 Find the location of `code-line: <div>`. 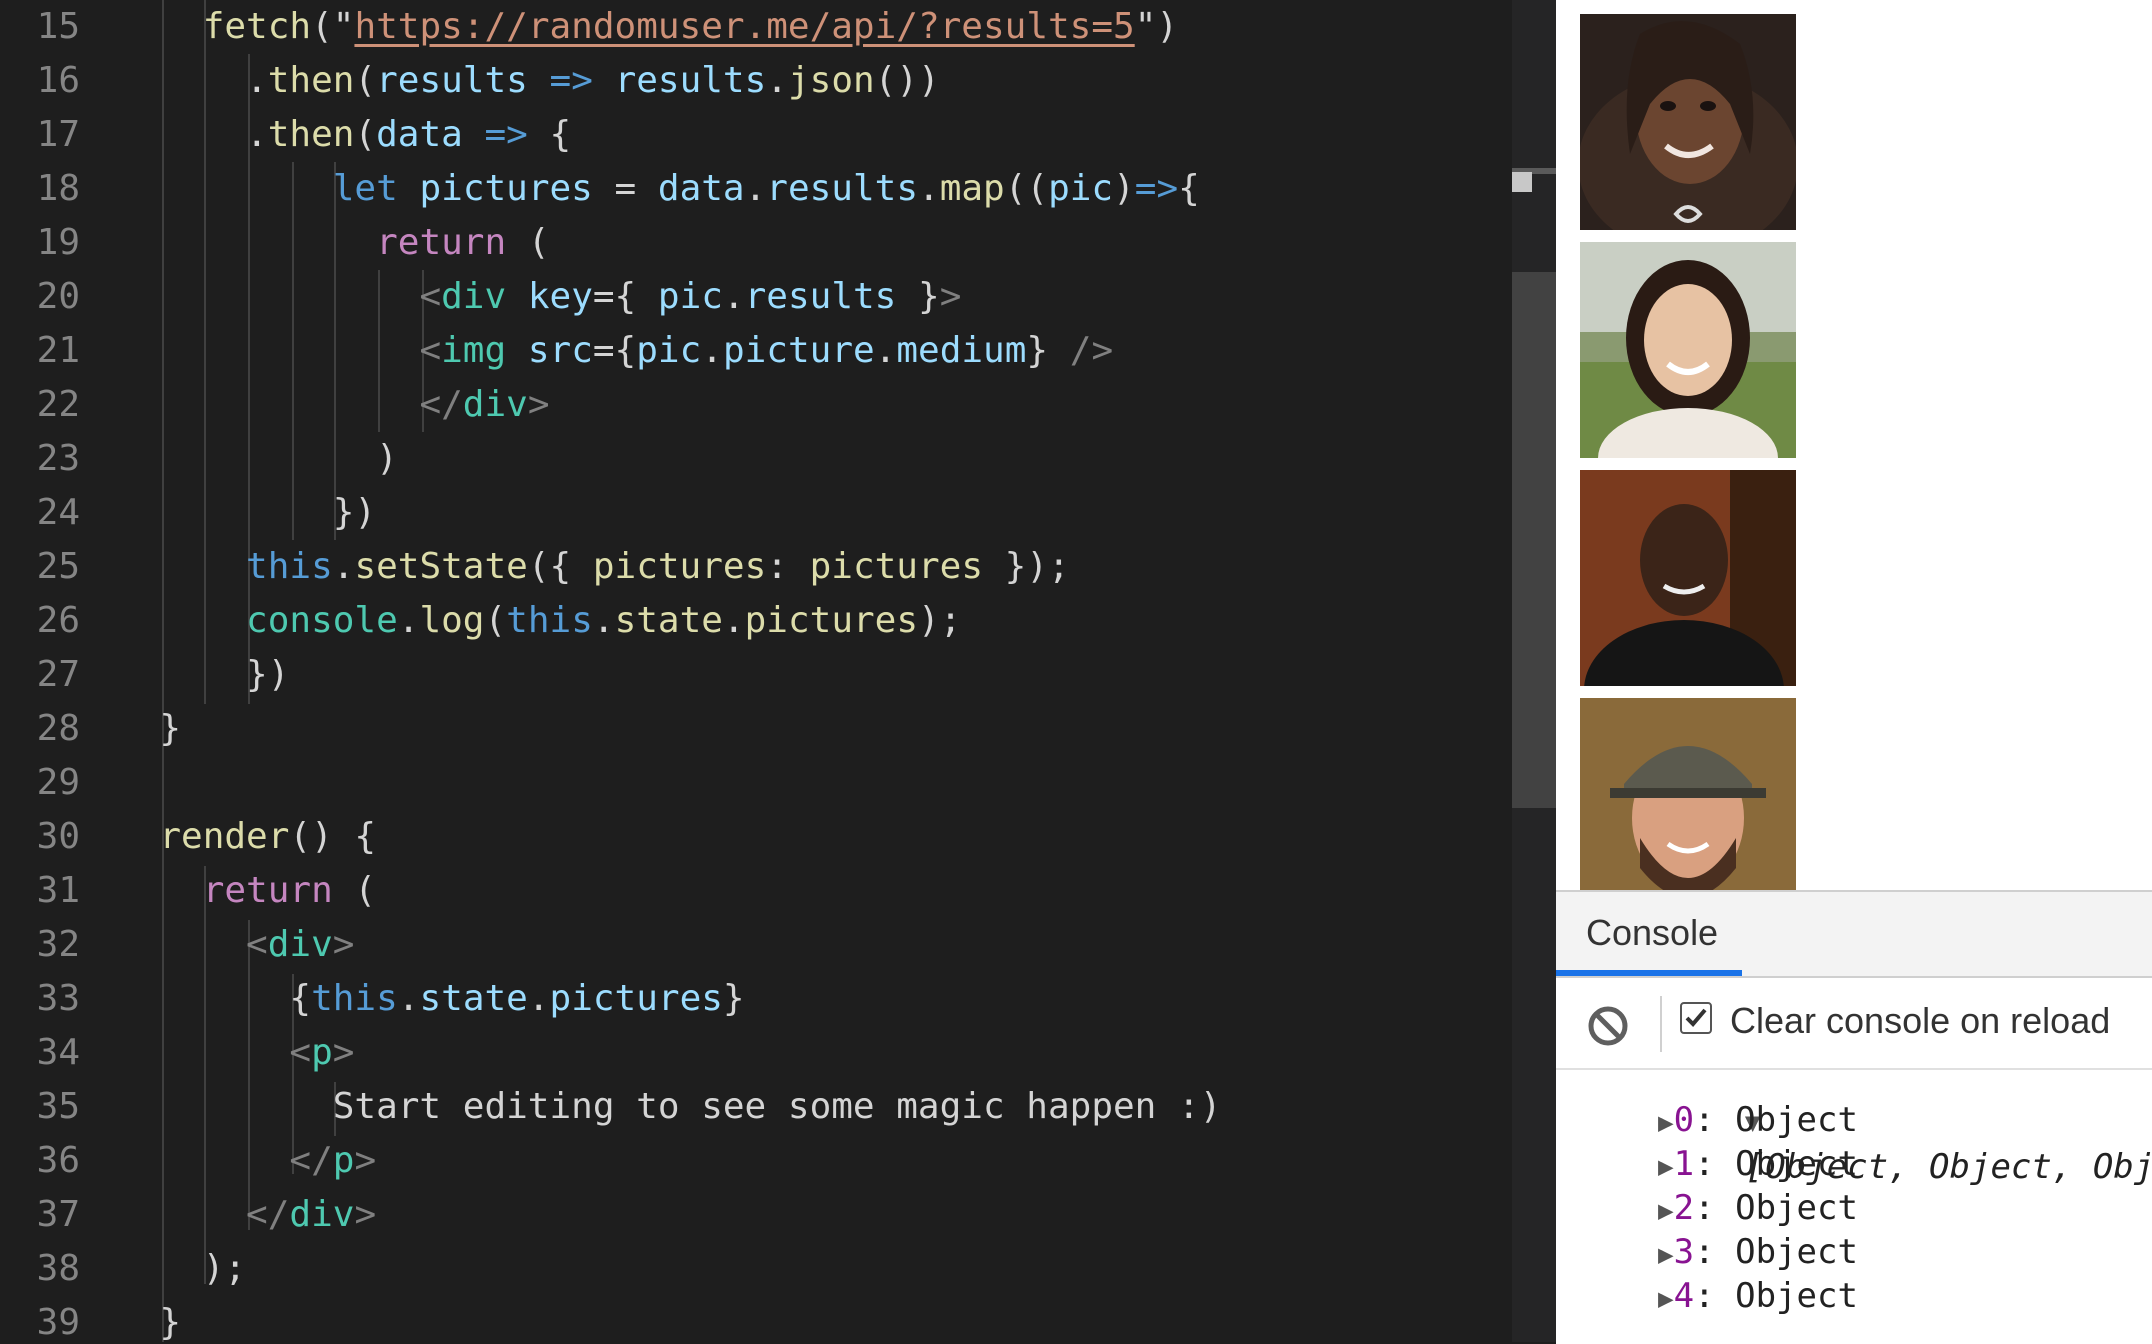

code-line: <div> is located at coordinates (235, 945).